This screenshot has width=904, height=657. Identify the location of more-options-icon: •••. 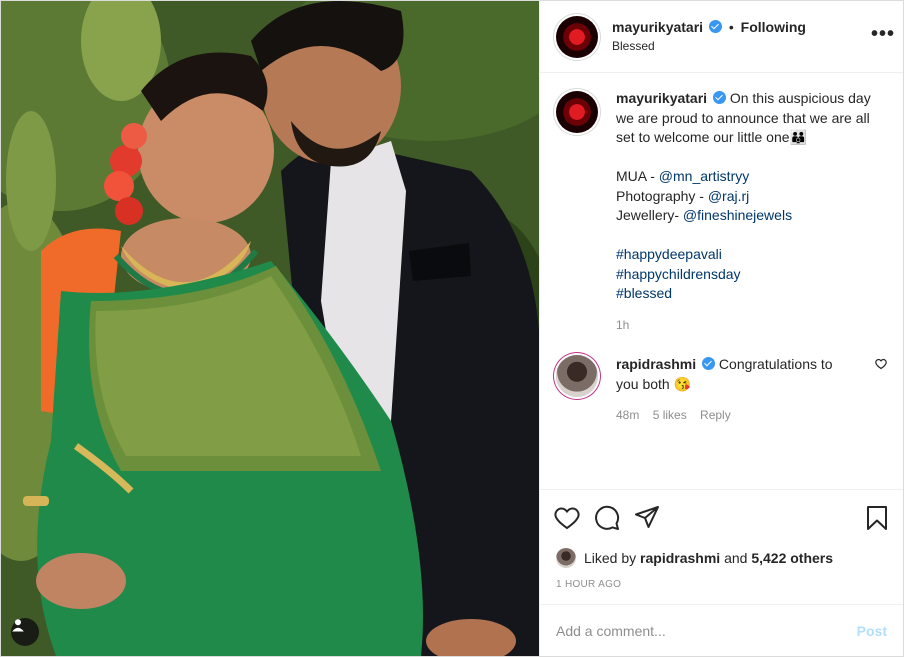
(883, 34).